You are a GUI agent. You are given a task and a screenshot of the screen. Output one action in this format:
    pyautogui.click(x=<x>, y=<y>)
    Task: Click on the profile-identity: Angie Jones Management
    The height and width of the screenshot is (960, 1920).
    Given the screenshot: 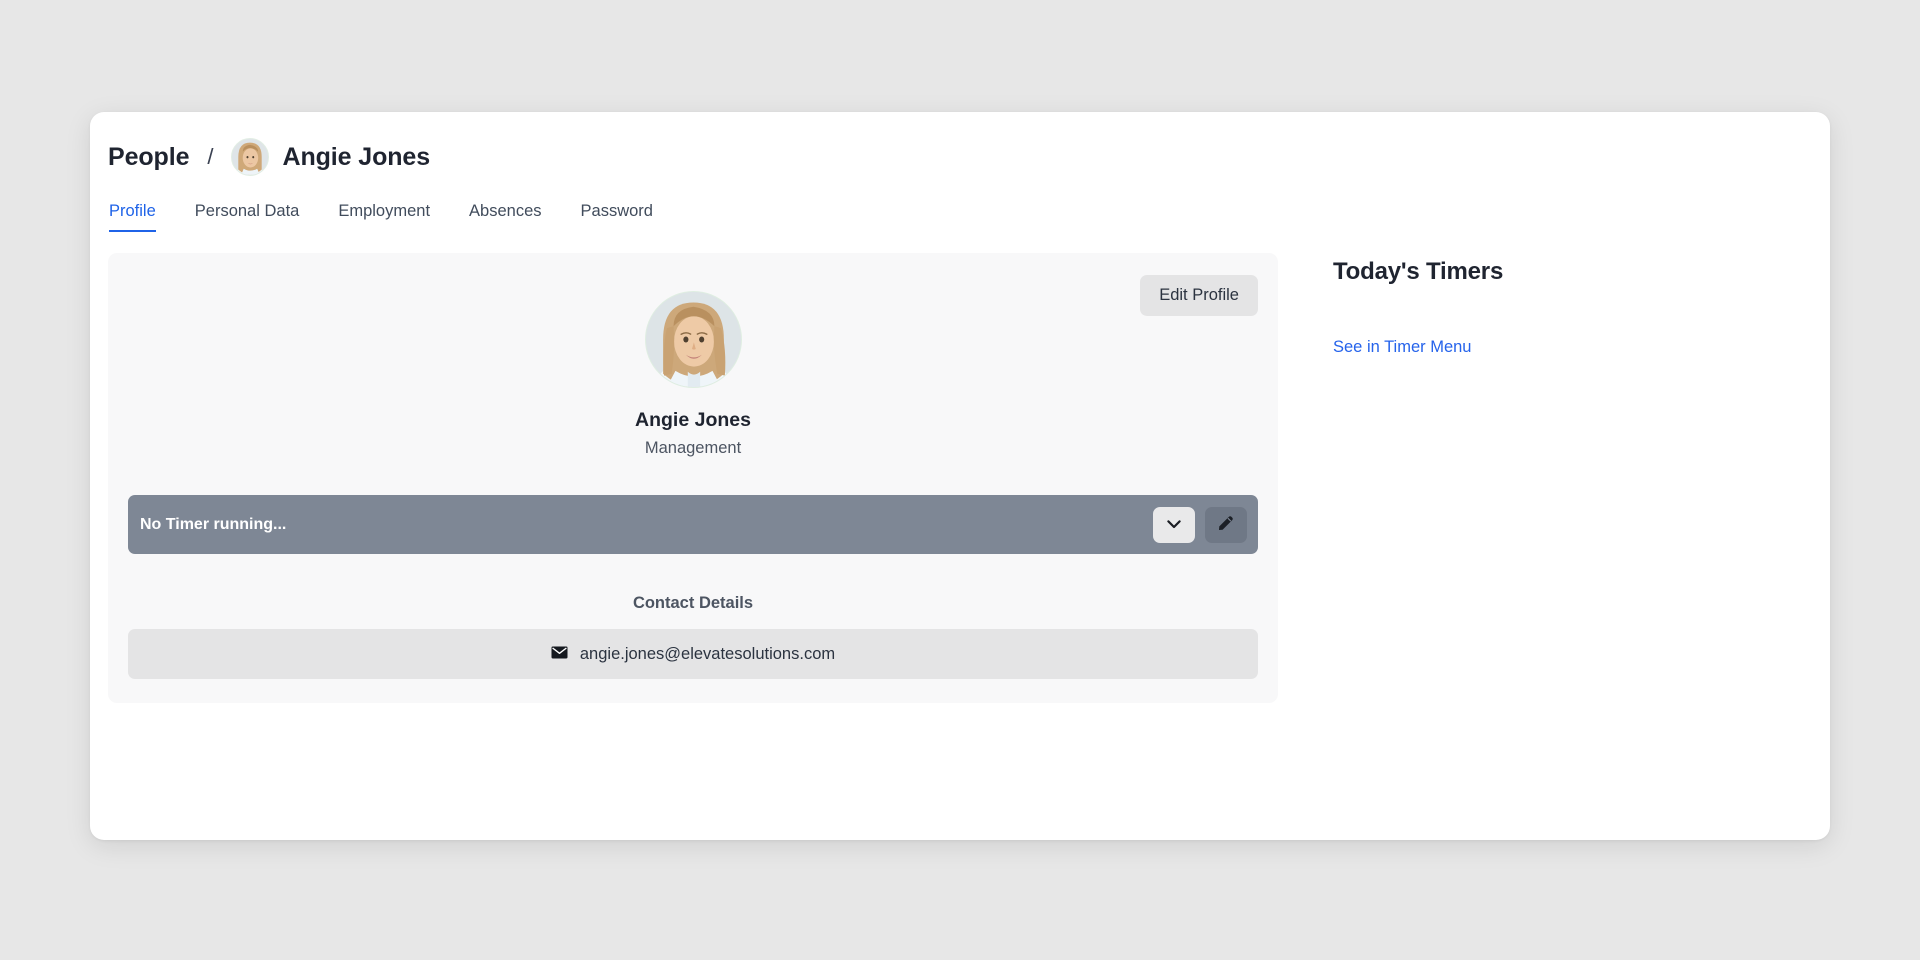 What is the action you would take?
    pyautogui.click(x=693, y=366)
    